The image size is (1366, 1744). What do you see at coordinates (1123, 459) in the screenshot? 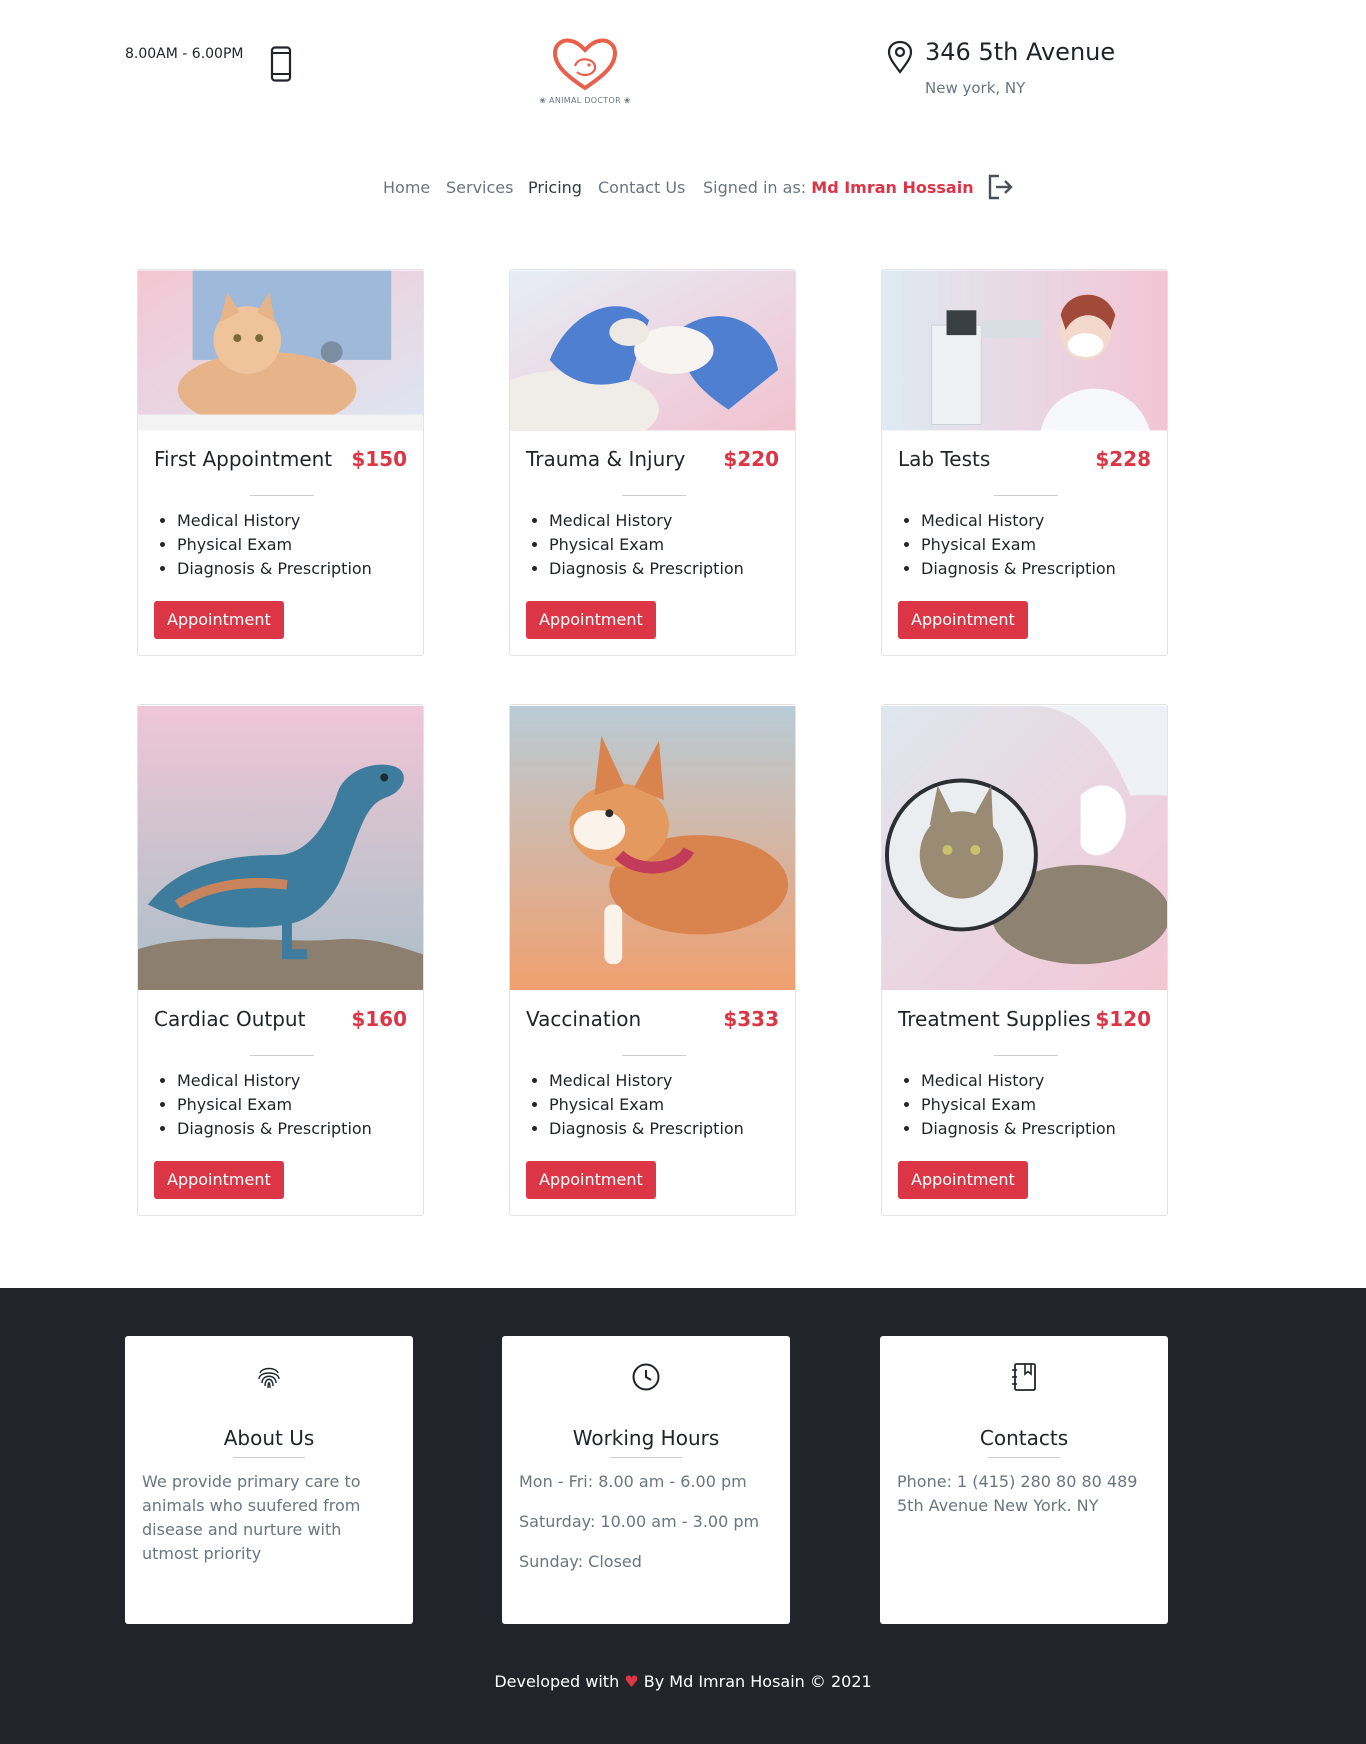
I see `service-price: $228` at bounding box center [1123, 459].